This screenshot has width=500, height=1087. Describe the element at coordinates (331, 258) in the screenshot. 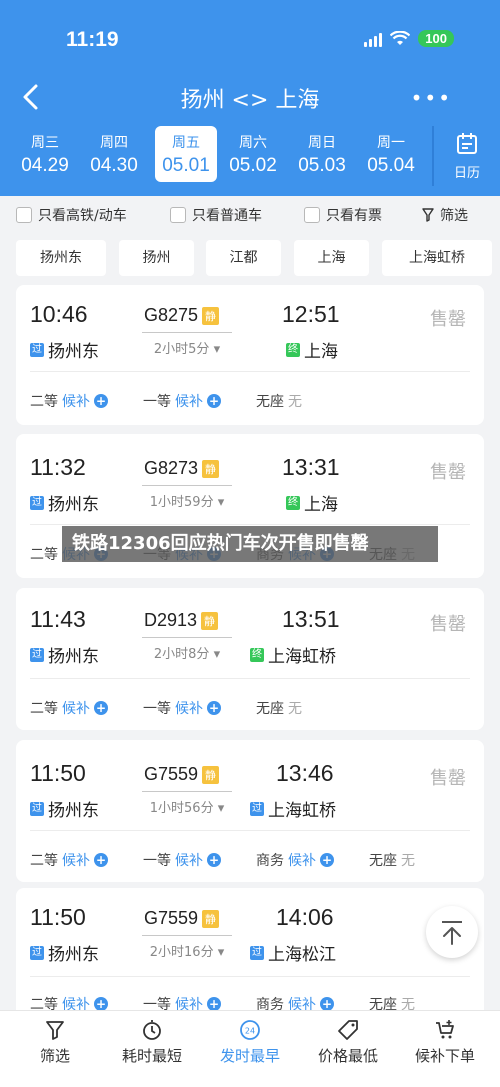

I see `station-chip: 上海` at that location.